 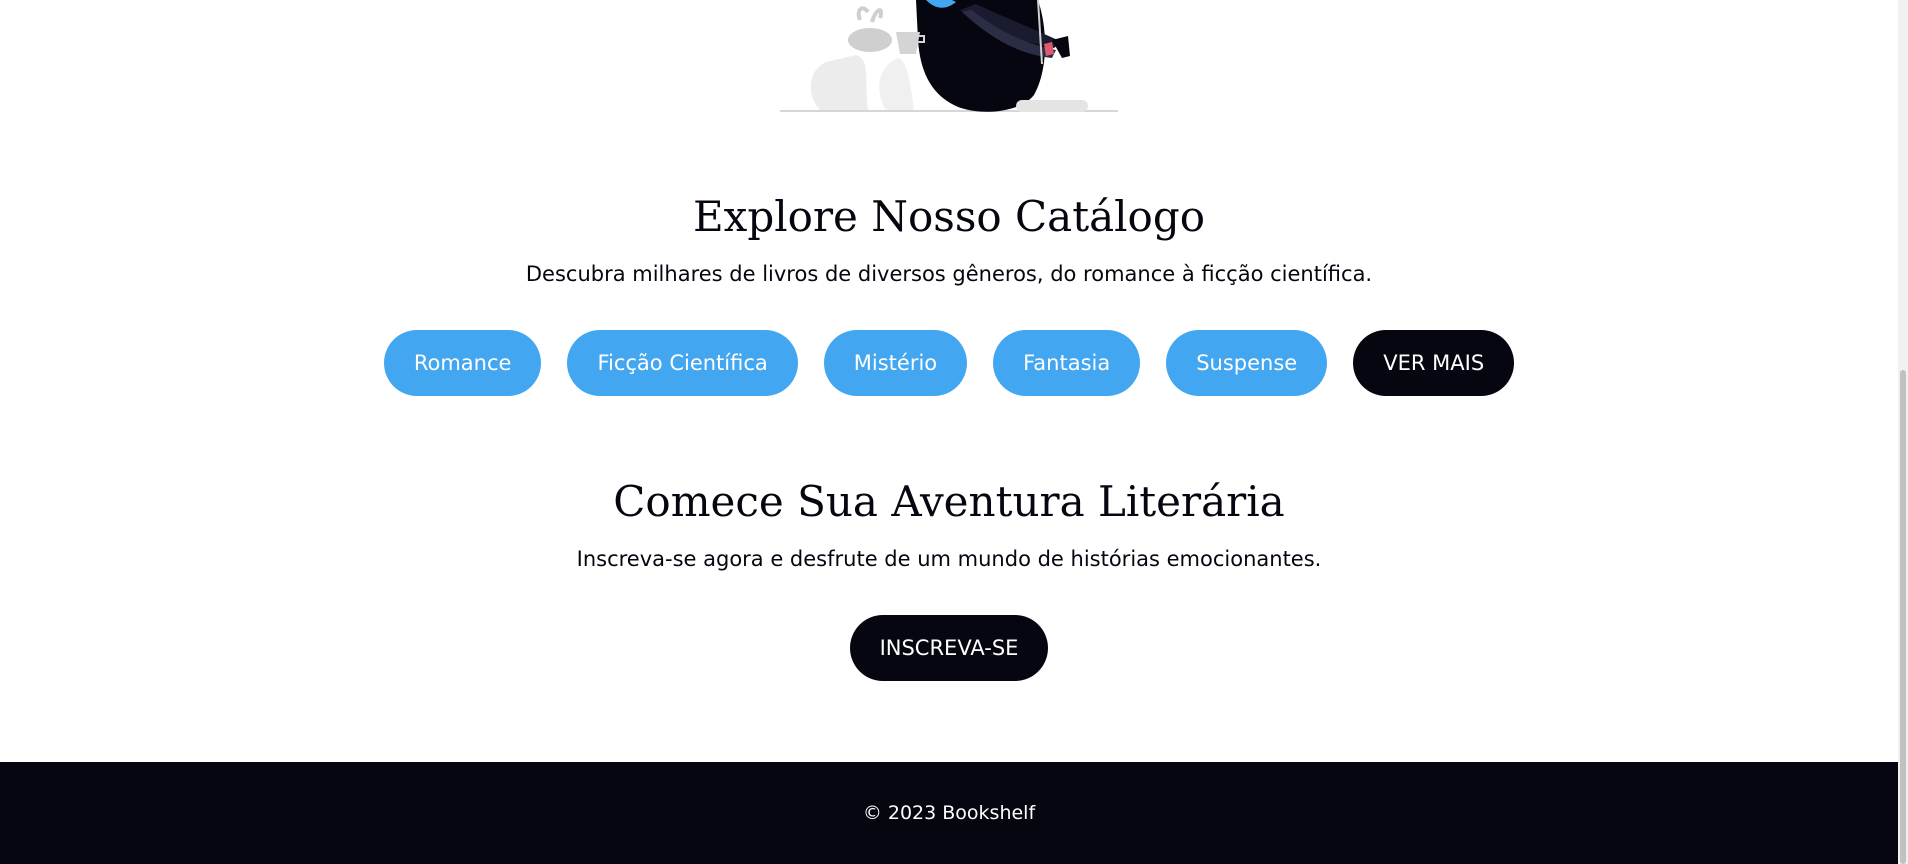 What do you see at coordinates (949, 501) in the screenshot?
I see `signup-title: Comece Sua Aventura Literária` at bounding box center [949, 501].